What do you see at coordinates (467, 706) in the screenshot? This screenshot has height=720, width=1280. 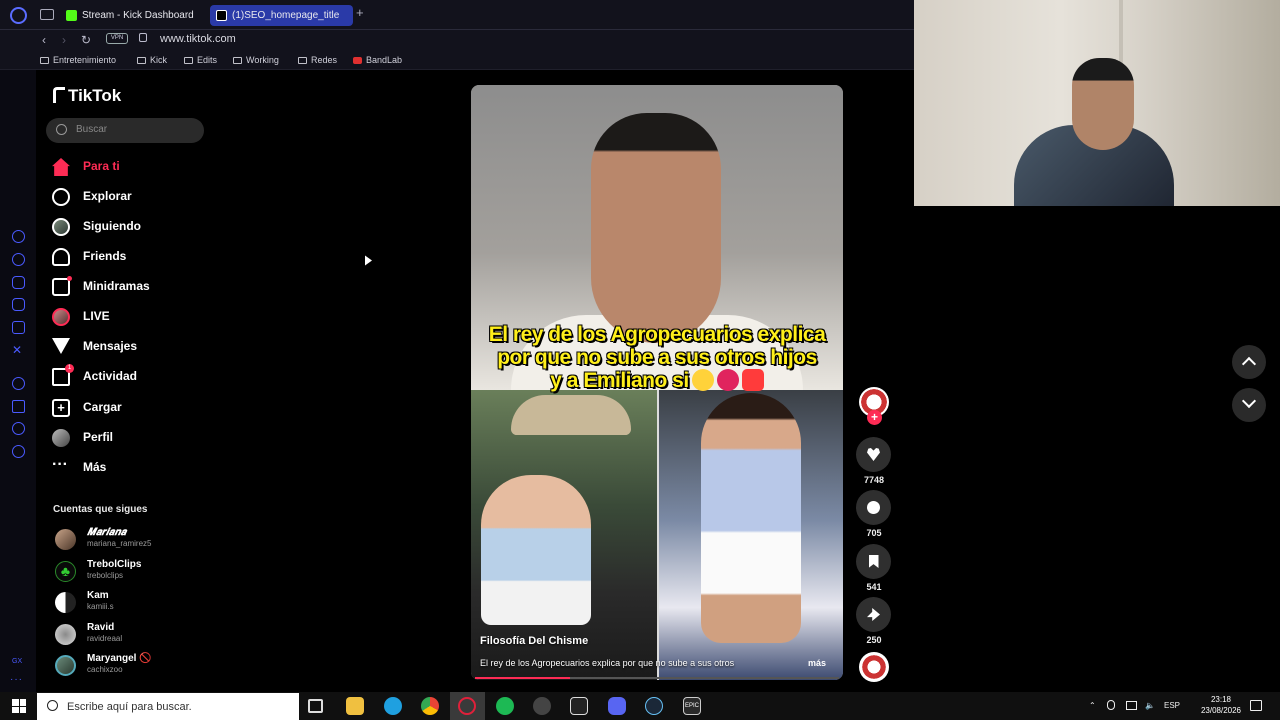 I see `opera-gx-icon` at bounding box center [467, 706].